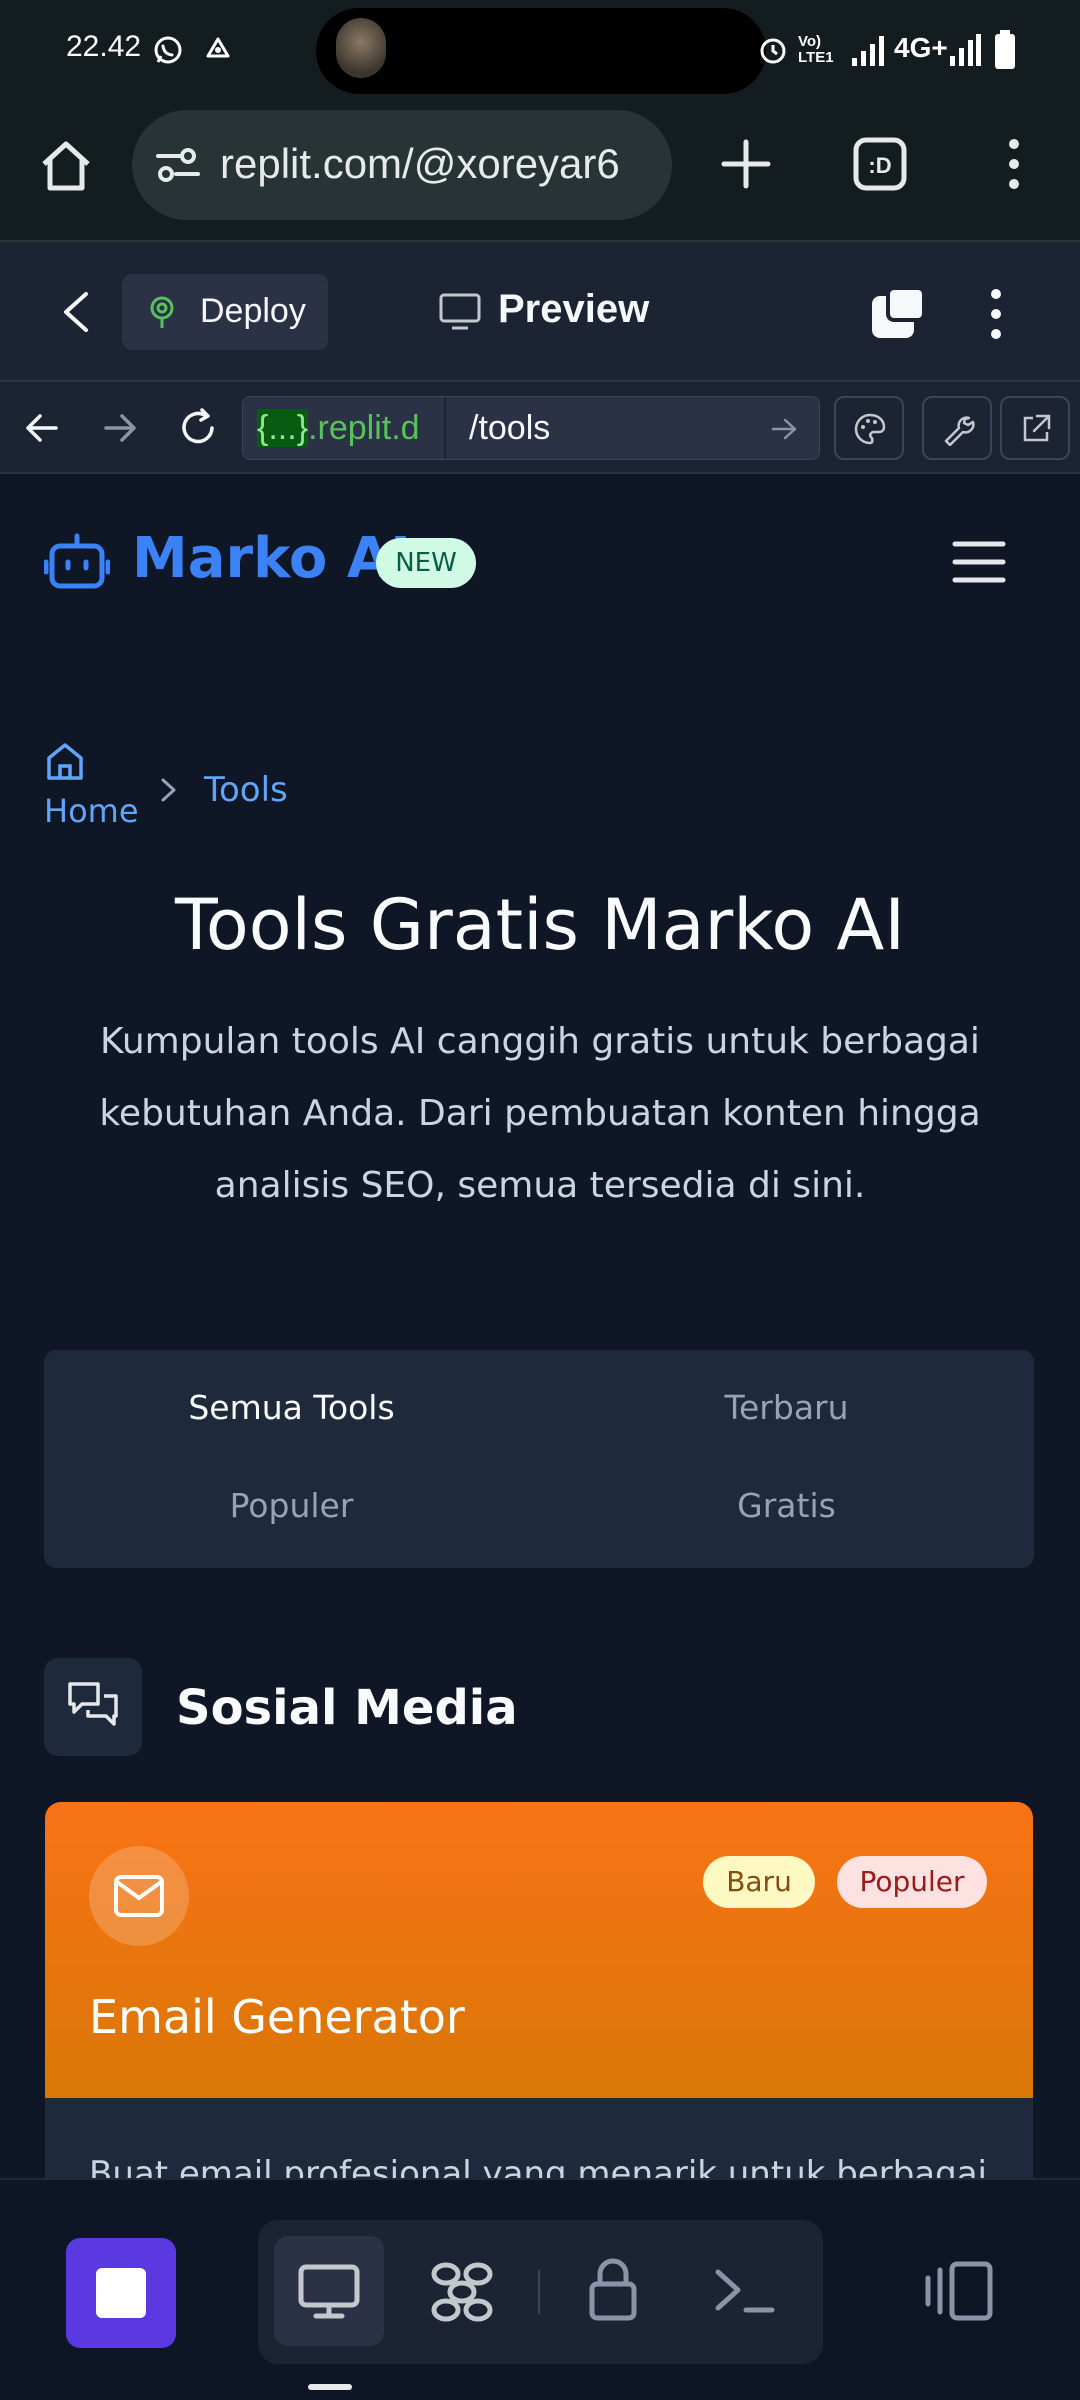 The height and width of the screenshot is (2400, 1080). What do you see at coordinates (291, 1407) in the screenshot?
I see `filter-all: Semua Tools` at bounding box center [291, 1407].